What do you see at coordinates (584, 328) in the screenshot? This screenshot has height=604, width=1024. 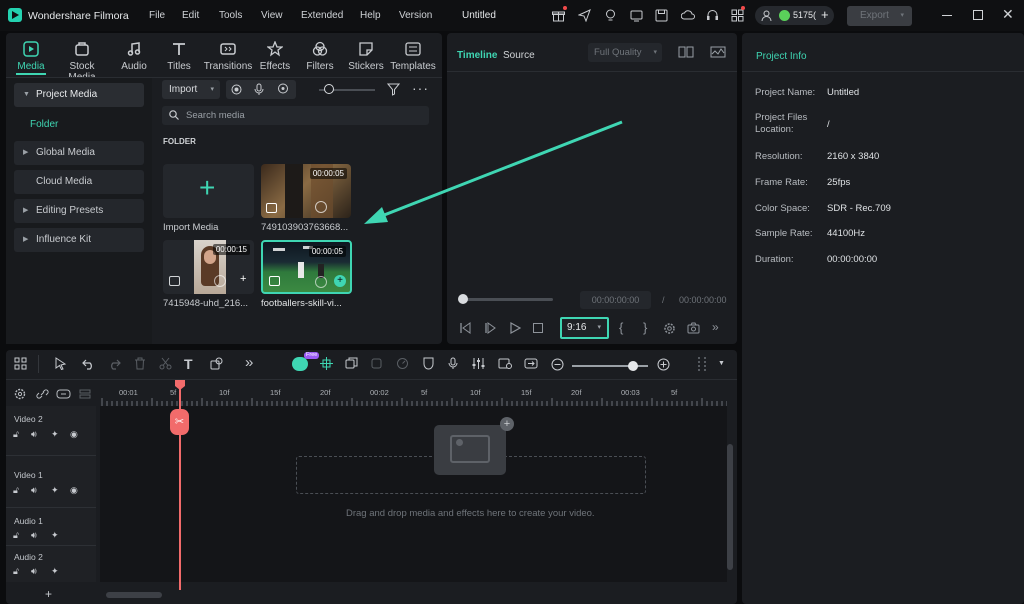 I see `aspect-ratio-dropdown: 9:16 ▾` at bounding box center [584, 328].